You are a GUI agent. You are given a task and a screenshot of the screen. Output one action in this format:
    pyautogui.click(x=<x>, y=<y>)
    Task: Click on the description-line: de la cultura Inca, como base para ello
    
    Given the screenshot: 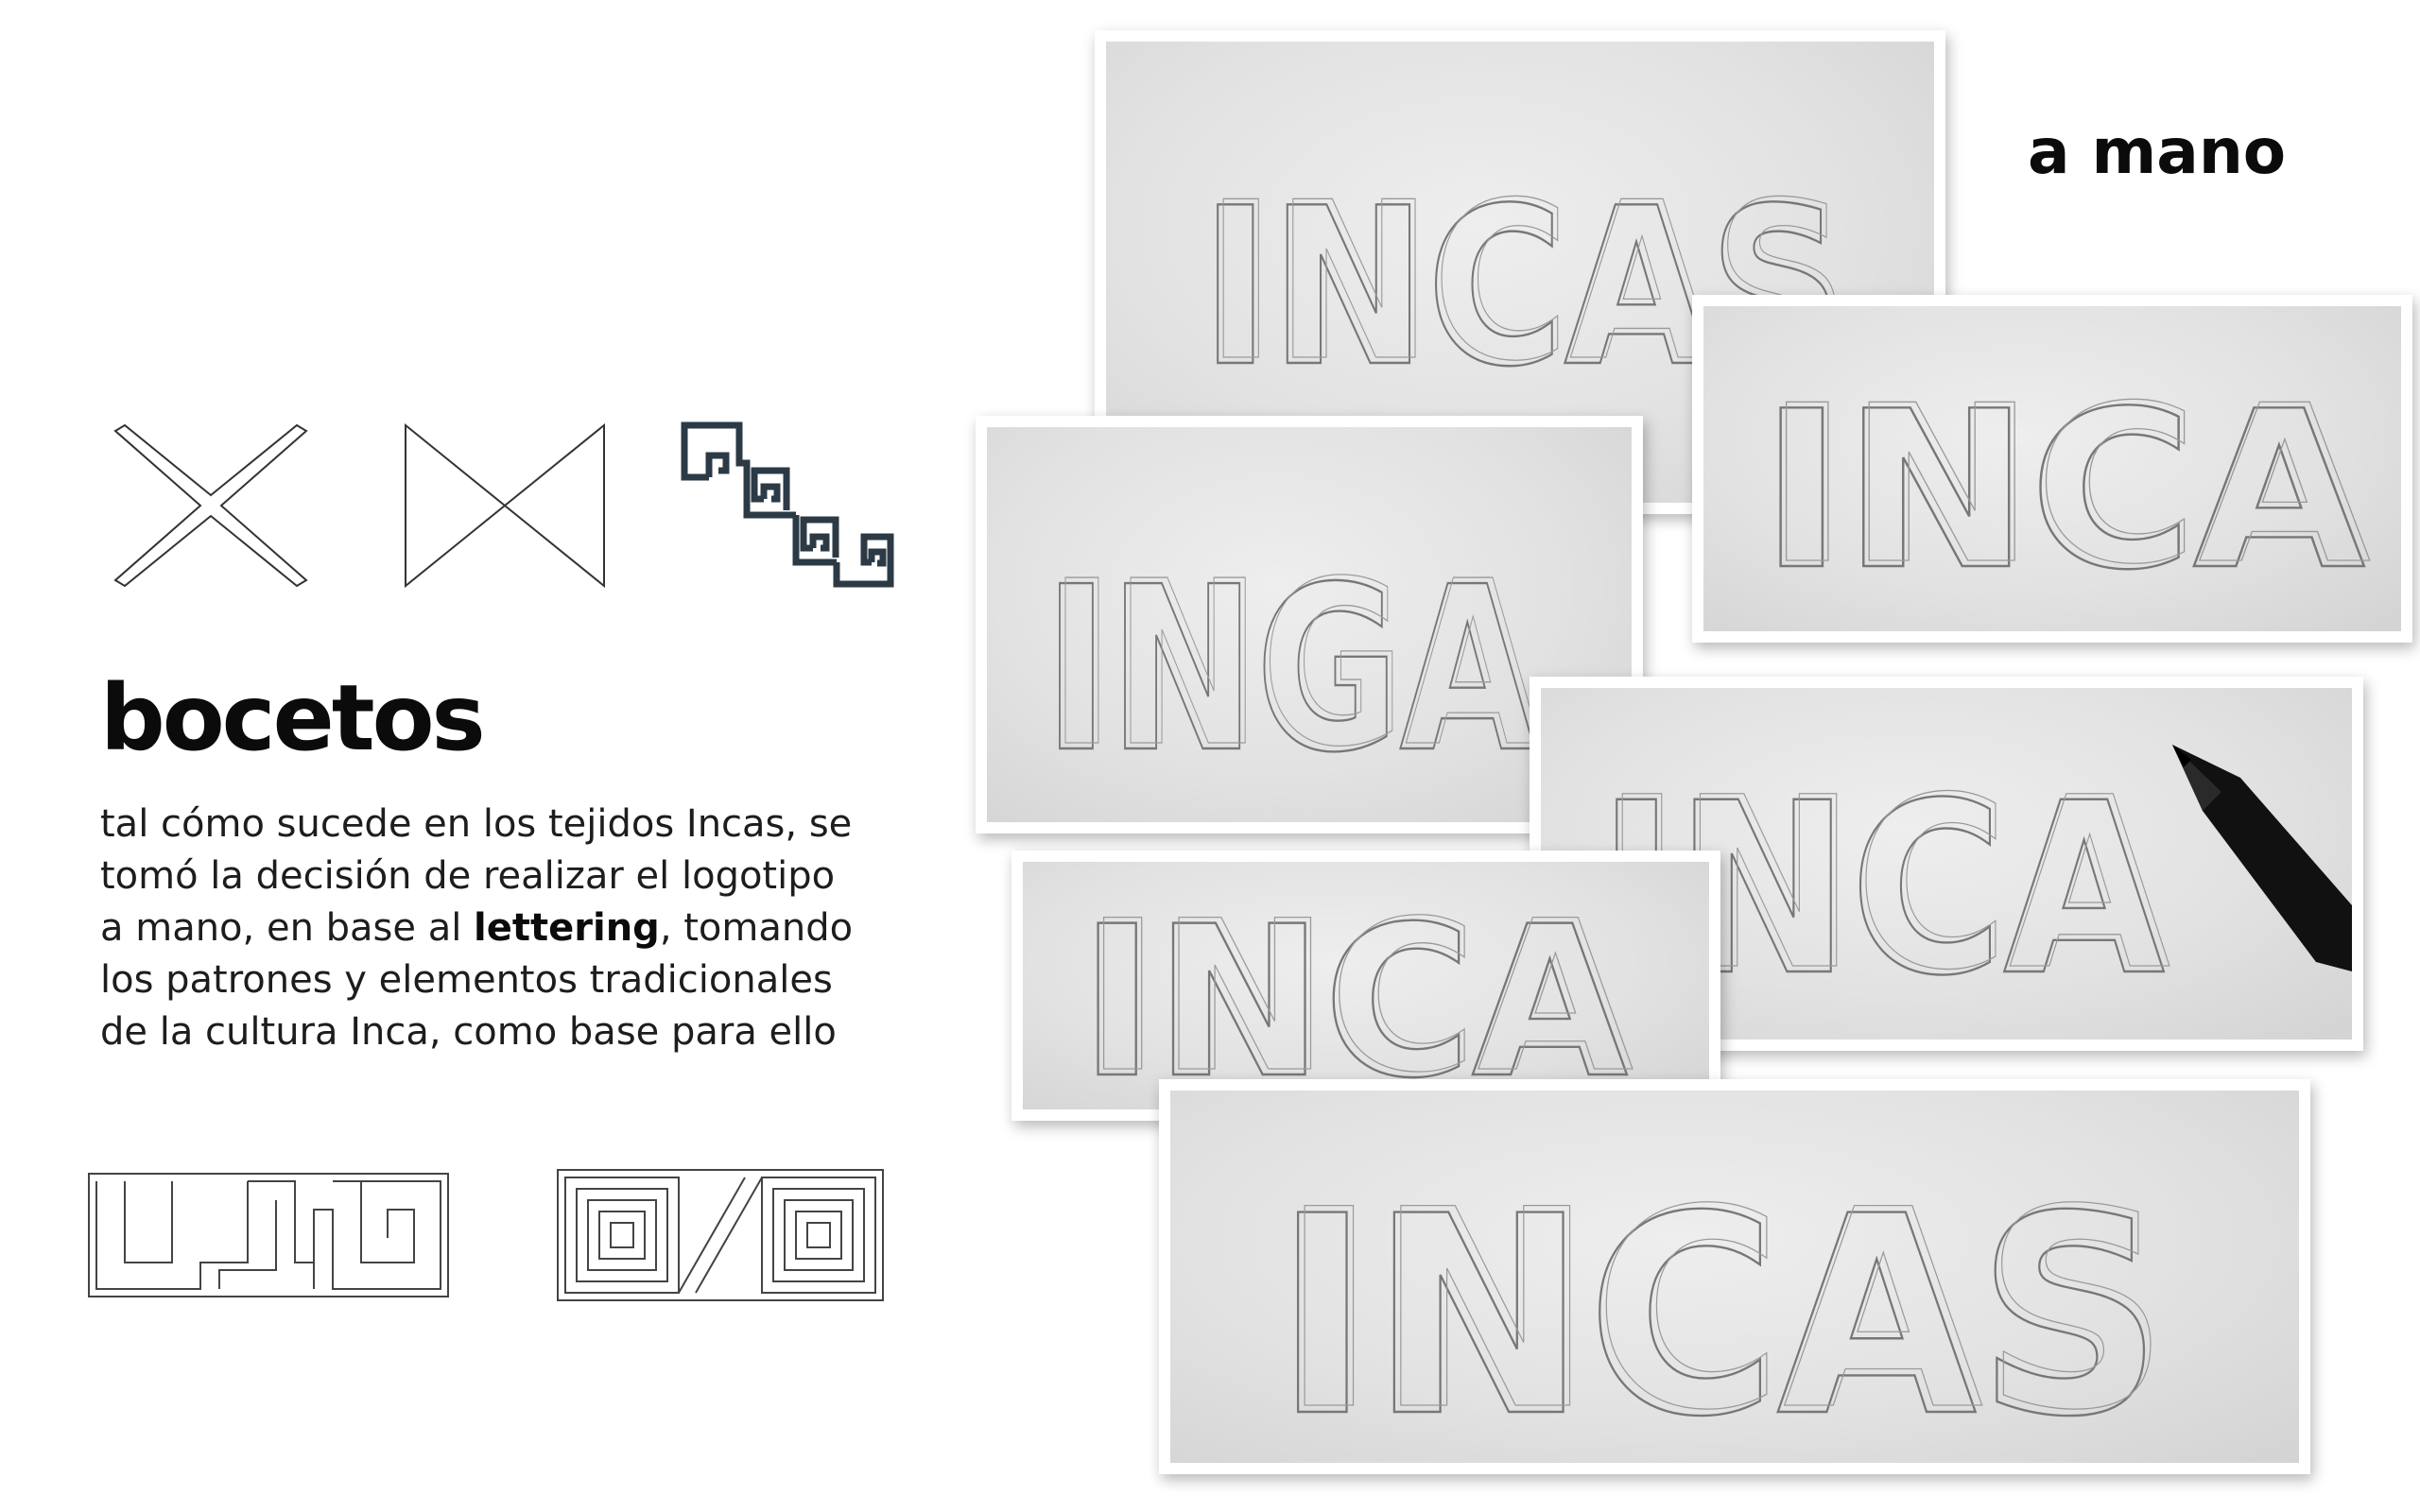 What is the action you would take?
    pyautogui.click(x=469, y=1032)
    